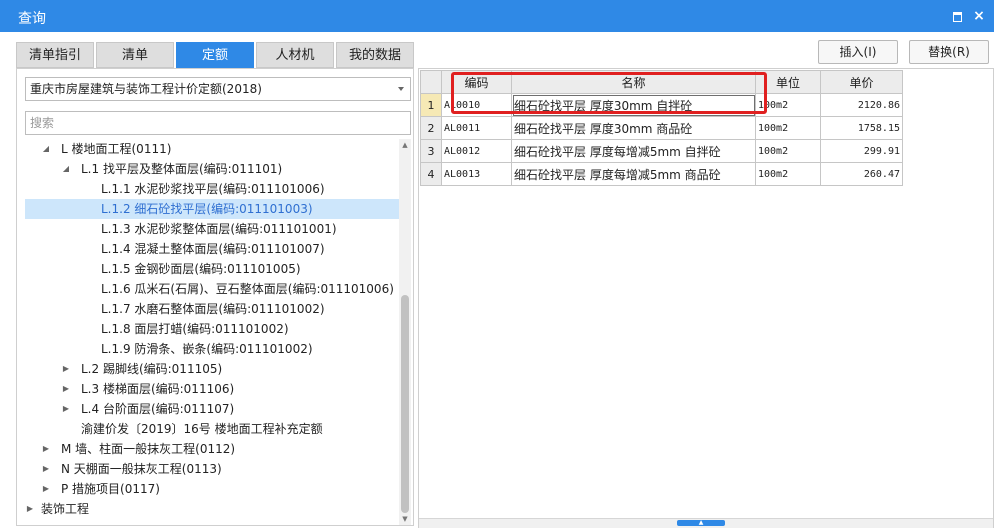  I want to click on cell-name: 细石砼找平层 厚度30mm 自拌砼, so click(633, 105).